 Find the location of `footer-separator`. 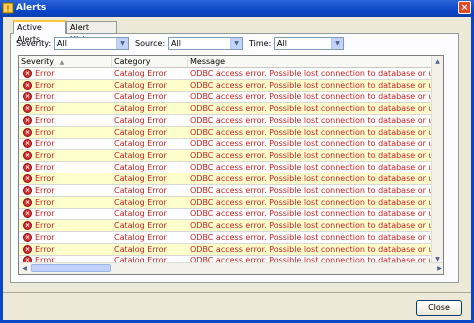

footer-separator is located at coordinates (237, 292).